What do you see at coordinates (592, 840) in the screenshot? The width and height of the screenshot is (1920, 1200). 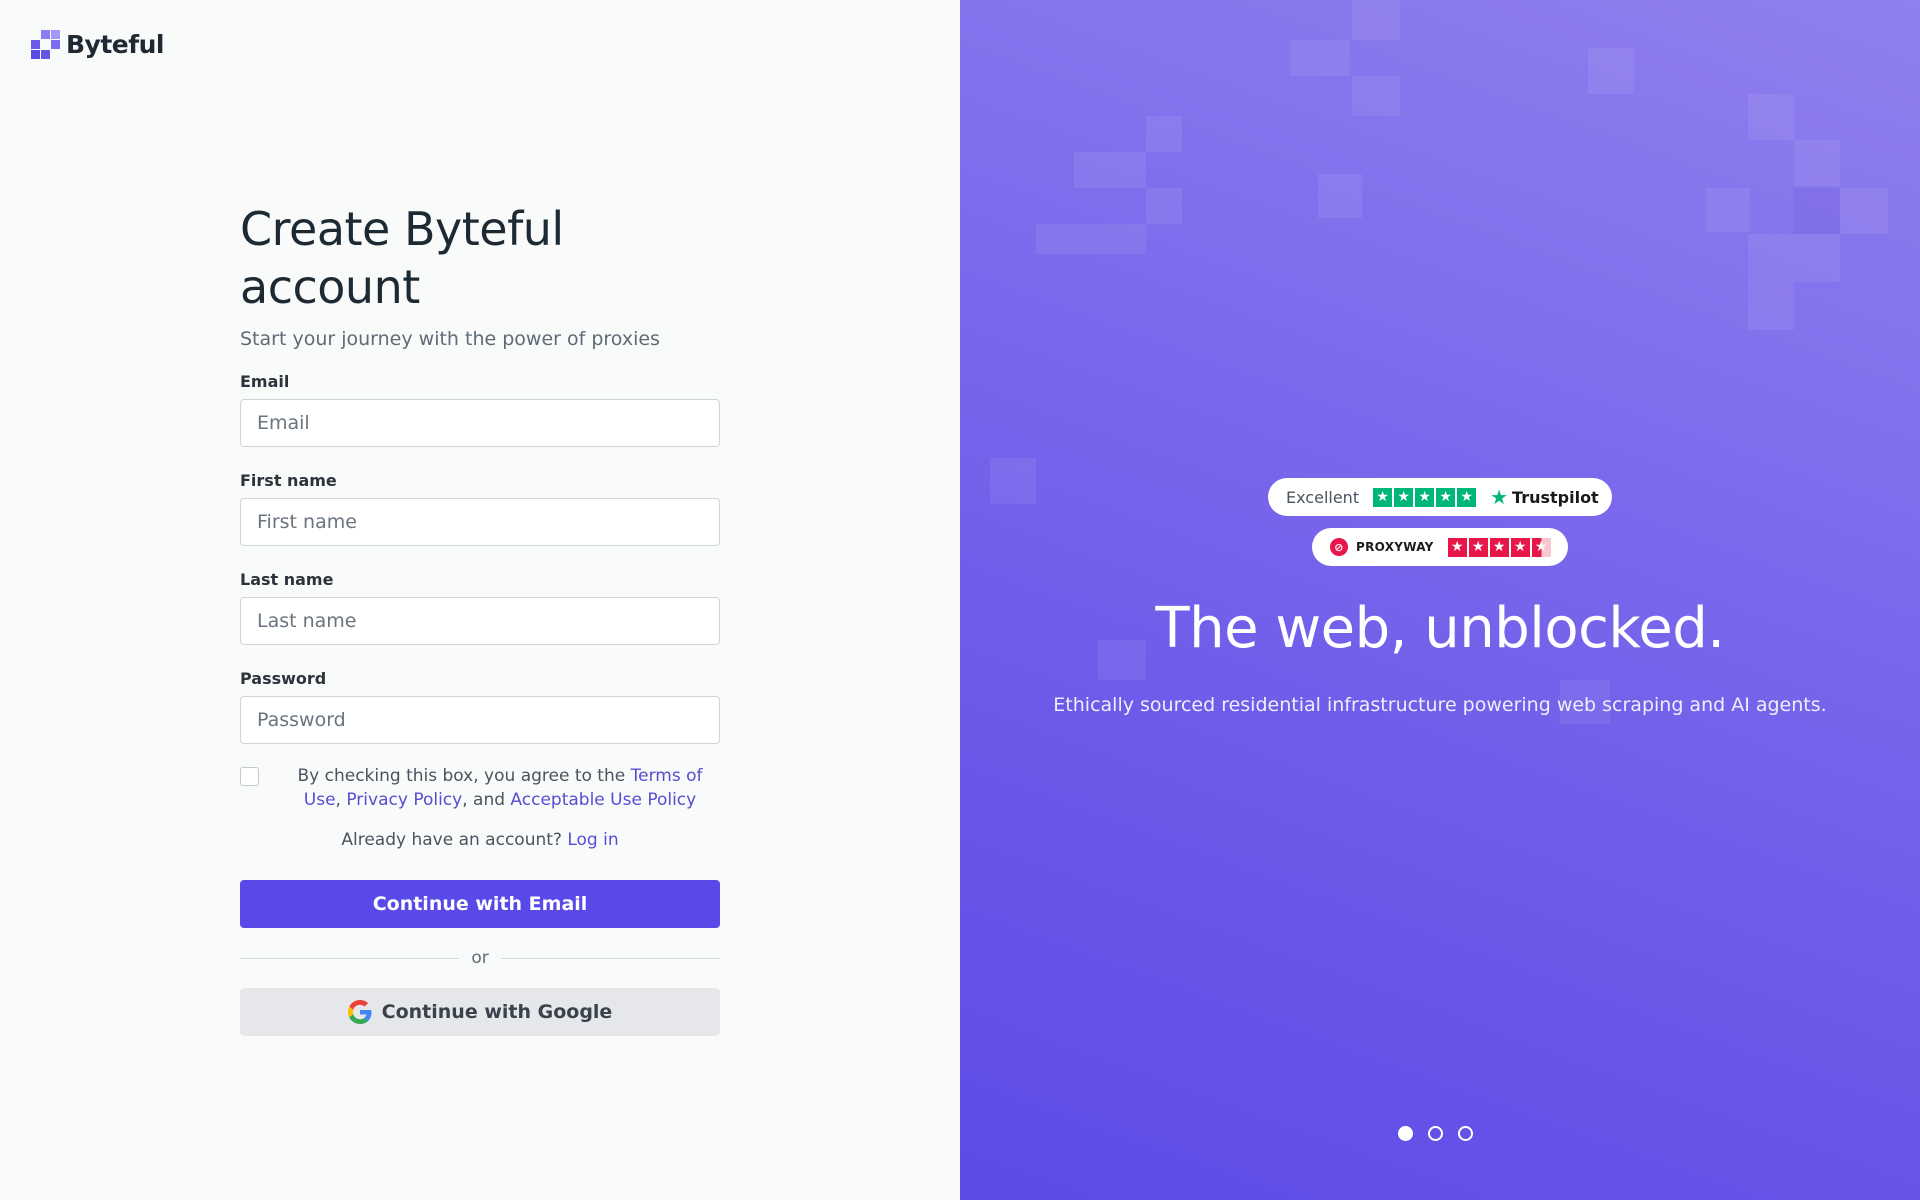 I see `login-link: Log in` at bounding box center [592, 840].